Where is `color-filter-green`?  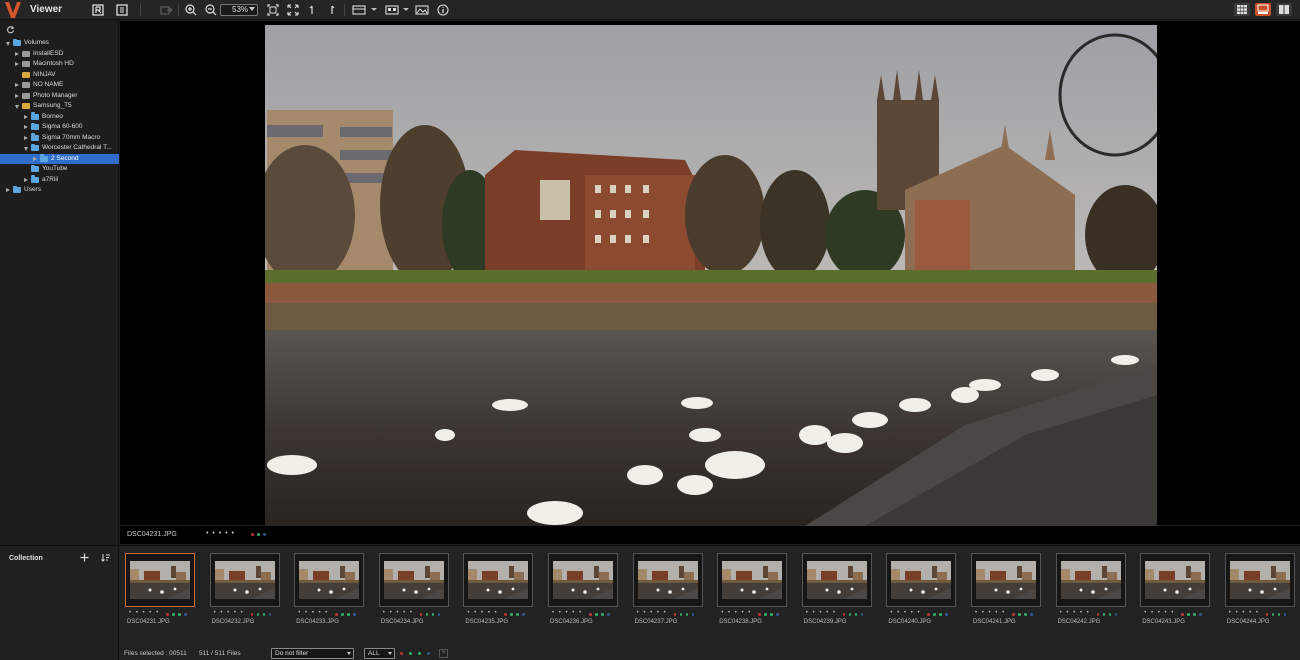
color-filter-green is located at coordinates (410, 653).